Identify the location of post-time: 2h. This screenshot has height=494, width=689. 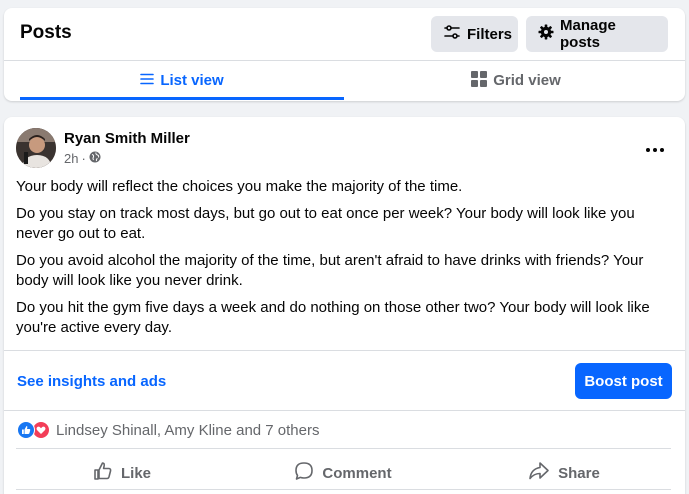
(71, 158).